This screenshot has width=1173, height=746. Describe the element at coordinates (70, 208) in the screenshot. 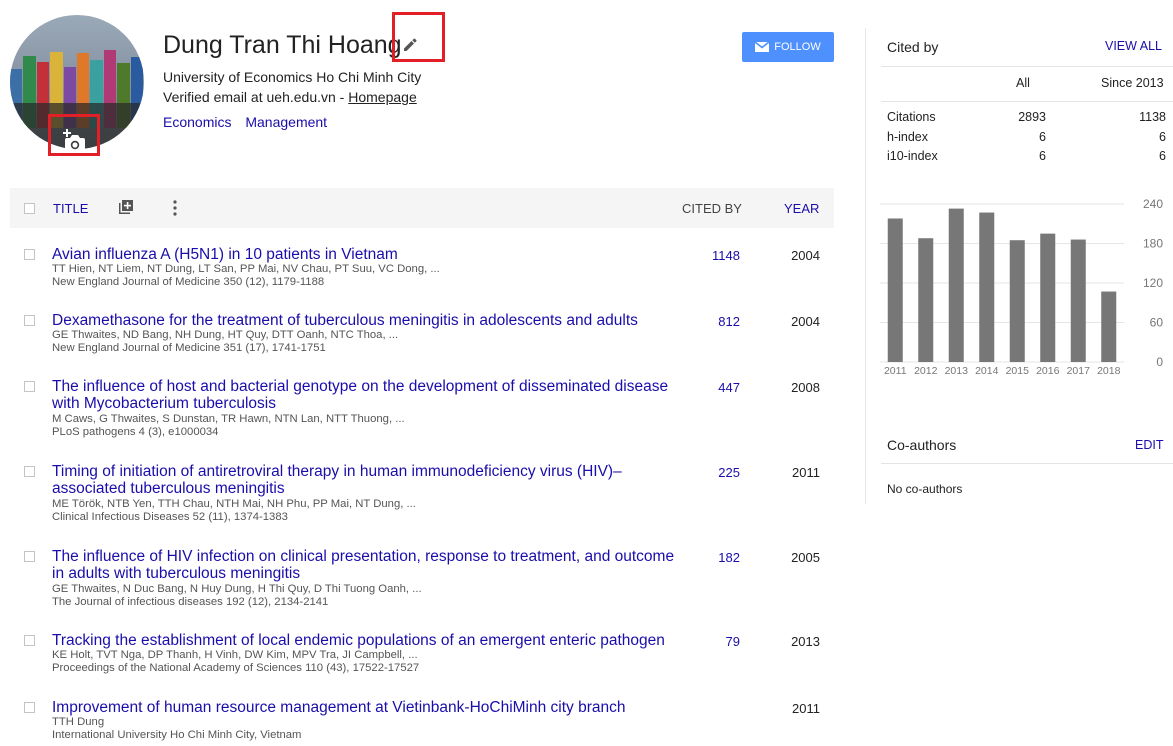

I see `sort-by-title: TITLE` at that location.